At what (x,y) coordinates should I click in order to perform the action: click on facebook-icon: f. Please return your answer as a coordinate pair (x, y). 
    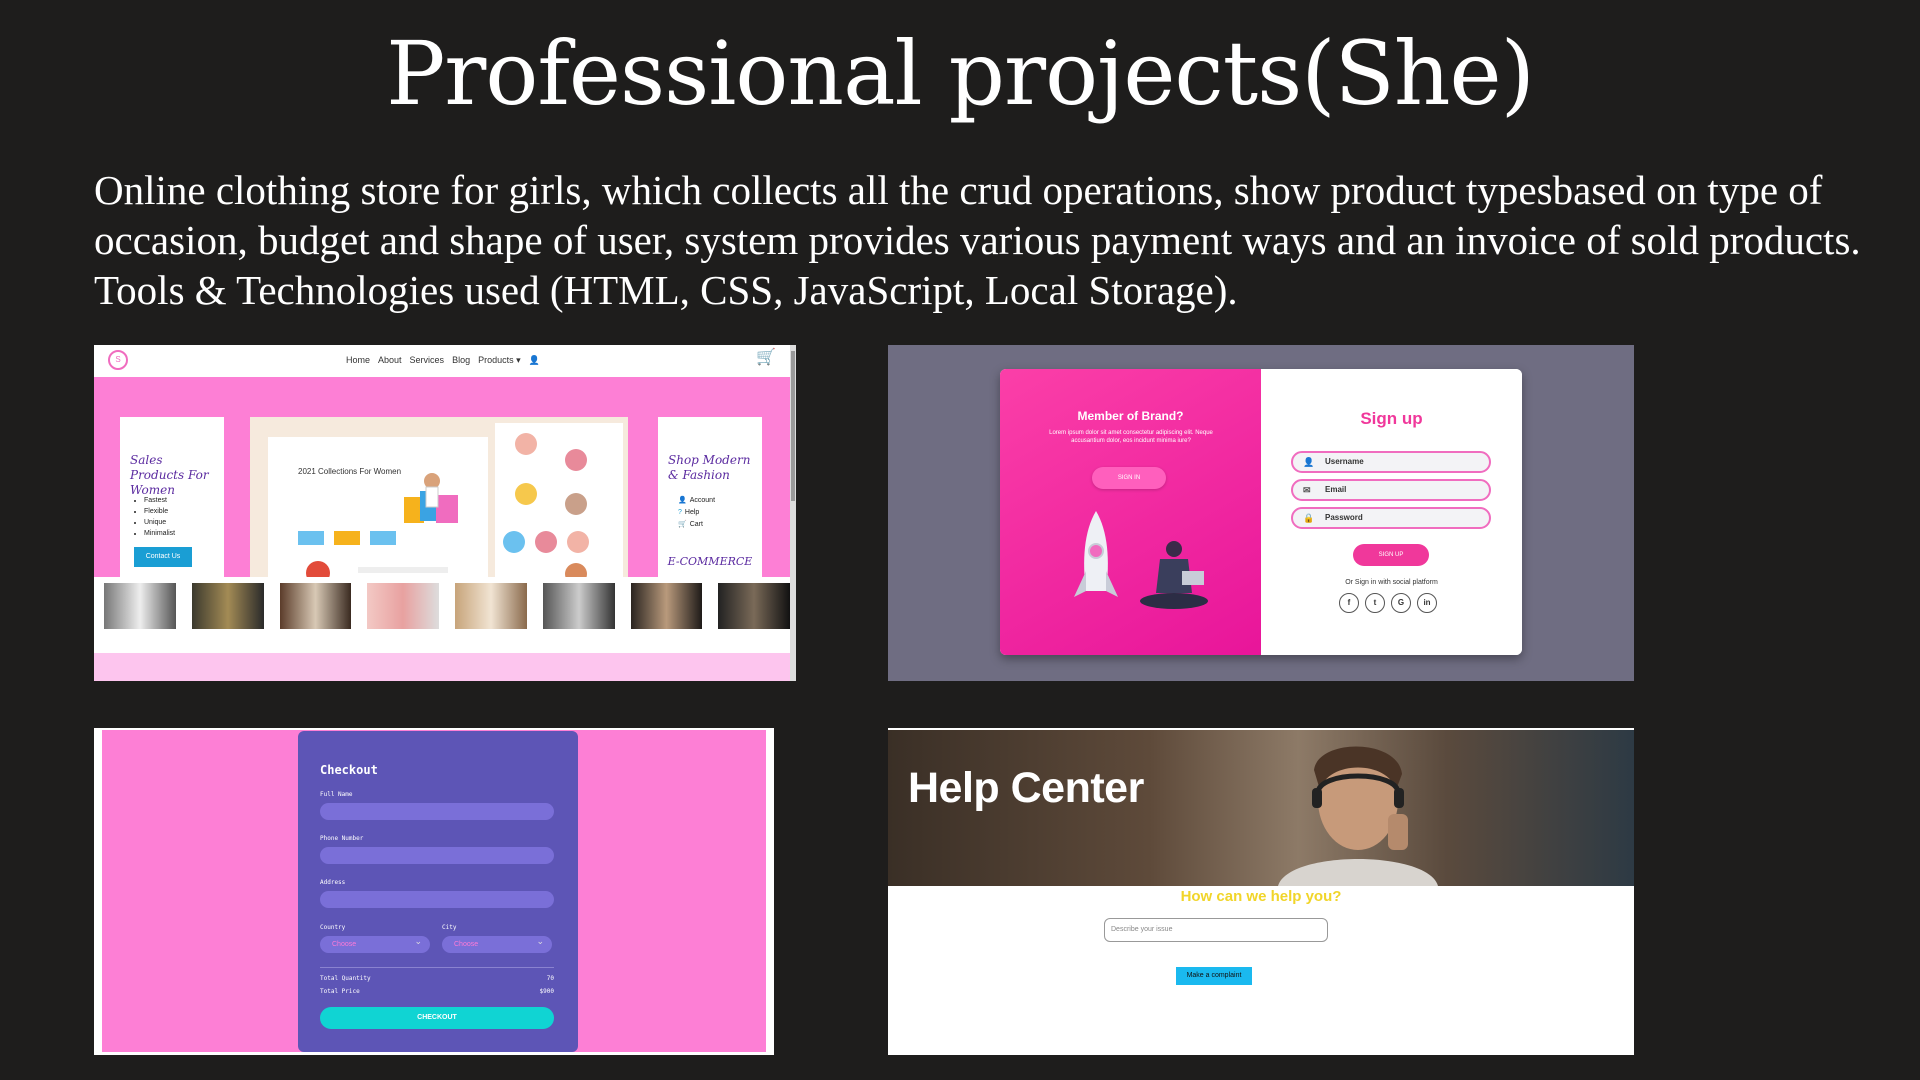
    Looking at the image, I should click on (1349, 603).